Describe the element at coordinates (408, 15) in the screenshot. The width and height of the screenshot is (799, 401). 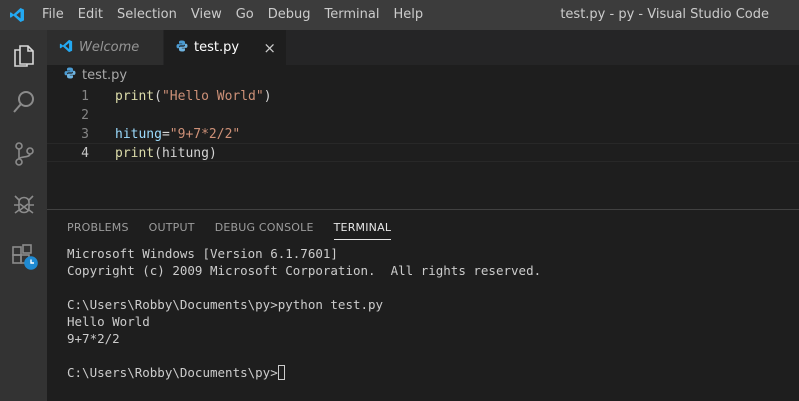
I see `menu-help: Help` at that location.